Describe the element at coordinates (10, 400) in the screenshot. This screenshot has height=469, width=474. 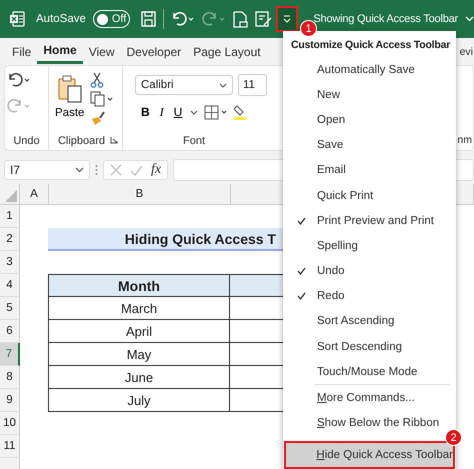
I see `row-header: 9` at that location.